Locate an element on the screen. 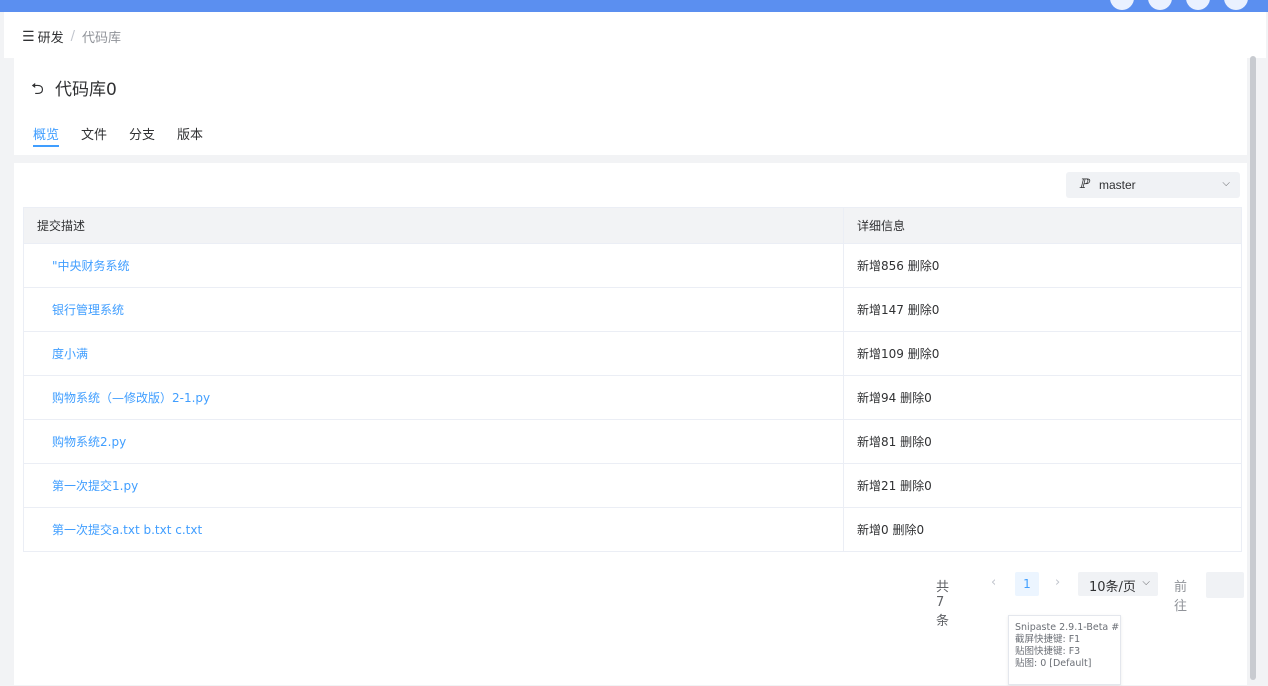 Image resolution: width=1268 pixels, height=686 pixels. page-title: 代码库0 is located at coordinates (86, 90).